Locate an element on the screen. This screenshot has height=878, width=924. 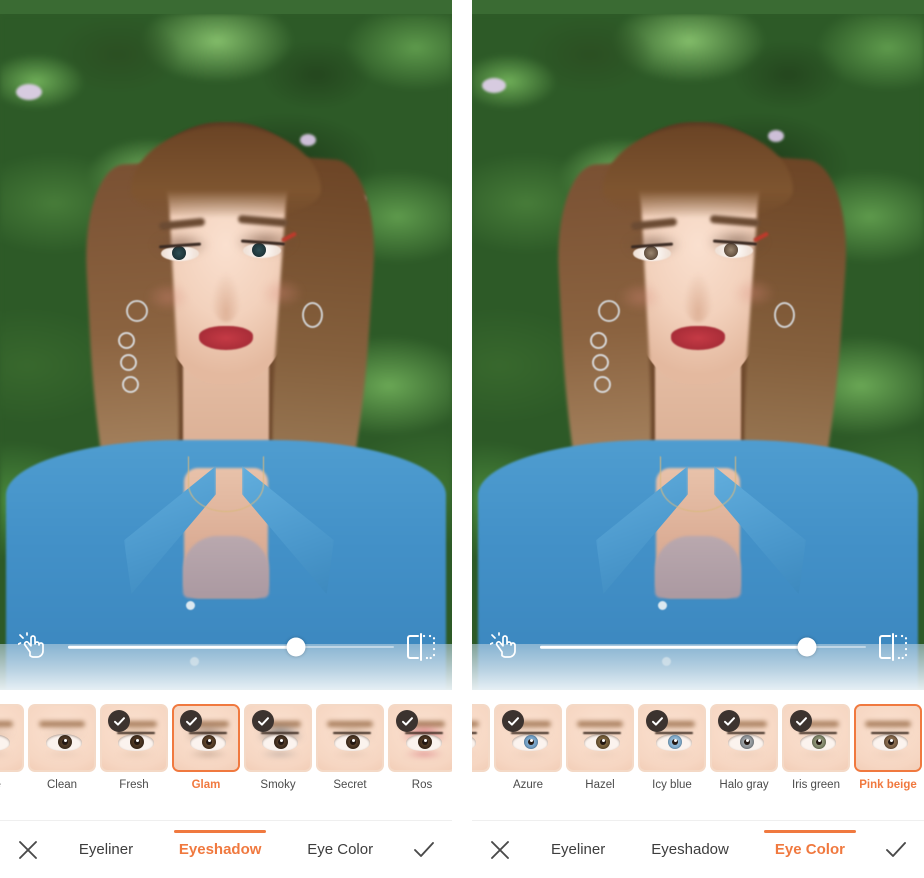
preset-item-light: t is located at coordinates (482, 747).